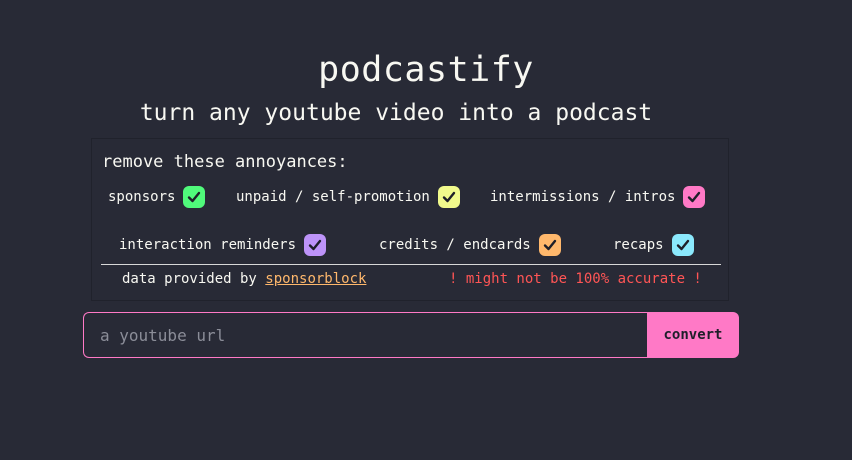  I want to click on checkbox-recaps, so click(682, 245).